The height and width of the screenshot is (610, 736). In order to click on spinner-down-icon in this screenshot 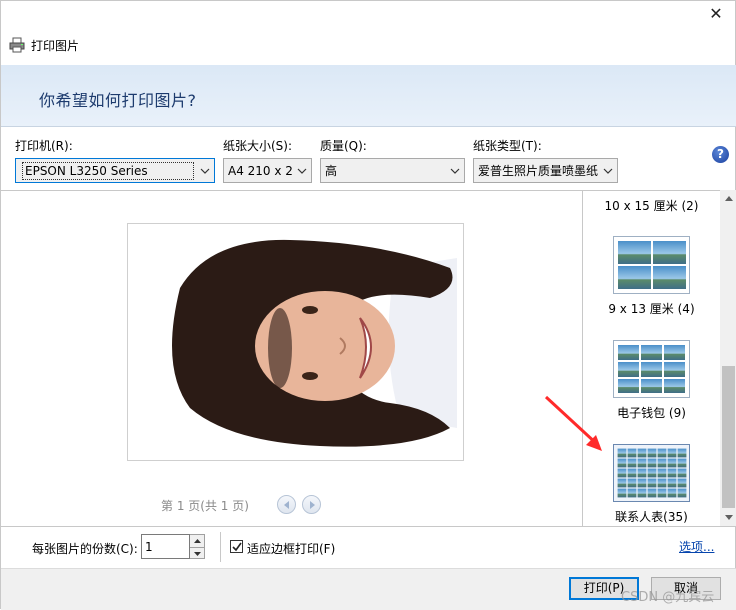, I will do `click(197, 553)`.